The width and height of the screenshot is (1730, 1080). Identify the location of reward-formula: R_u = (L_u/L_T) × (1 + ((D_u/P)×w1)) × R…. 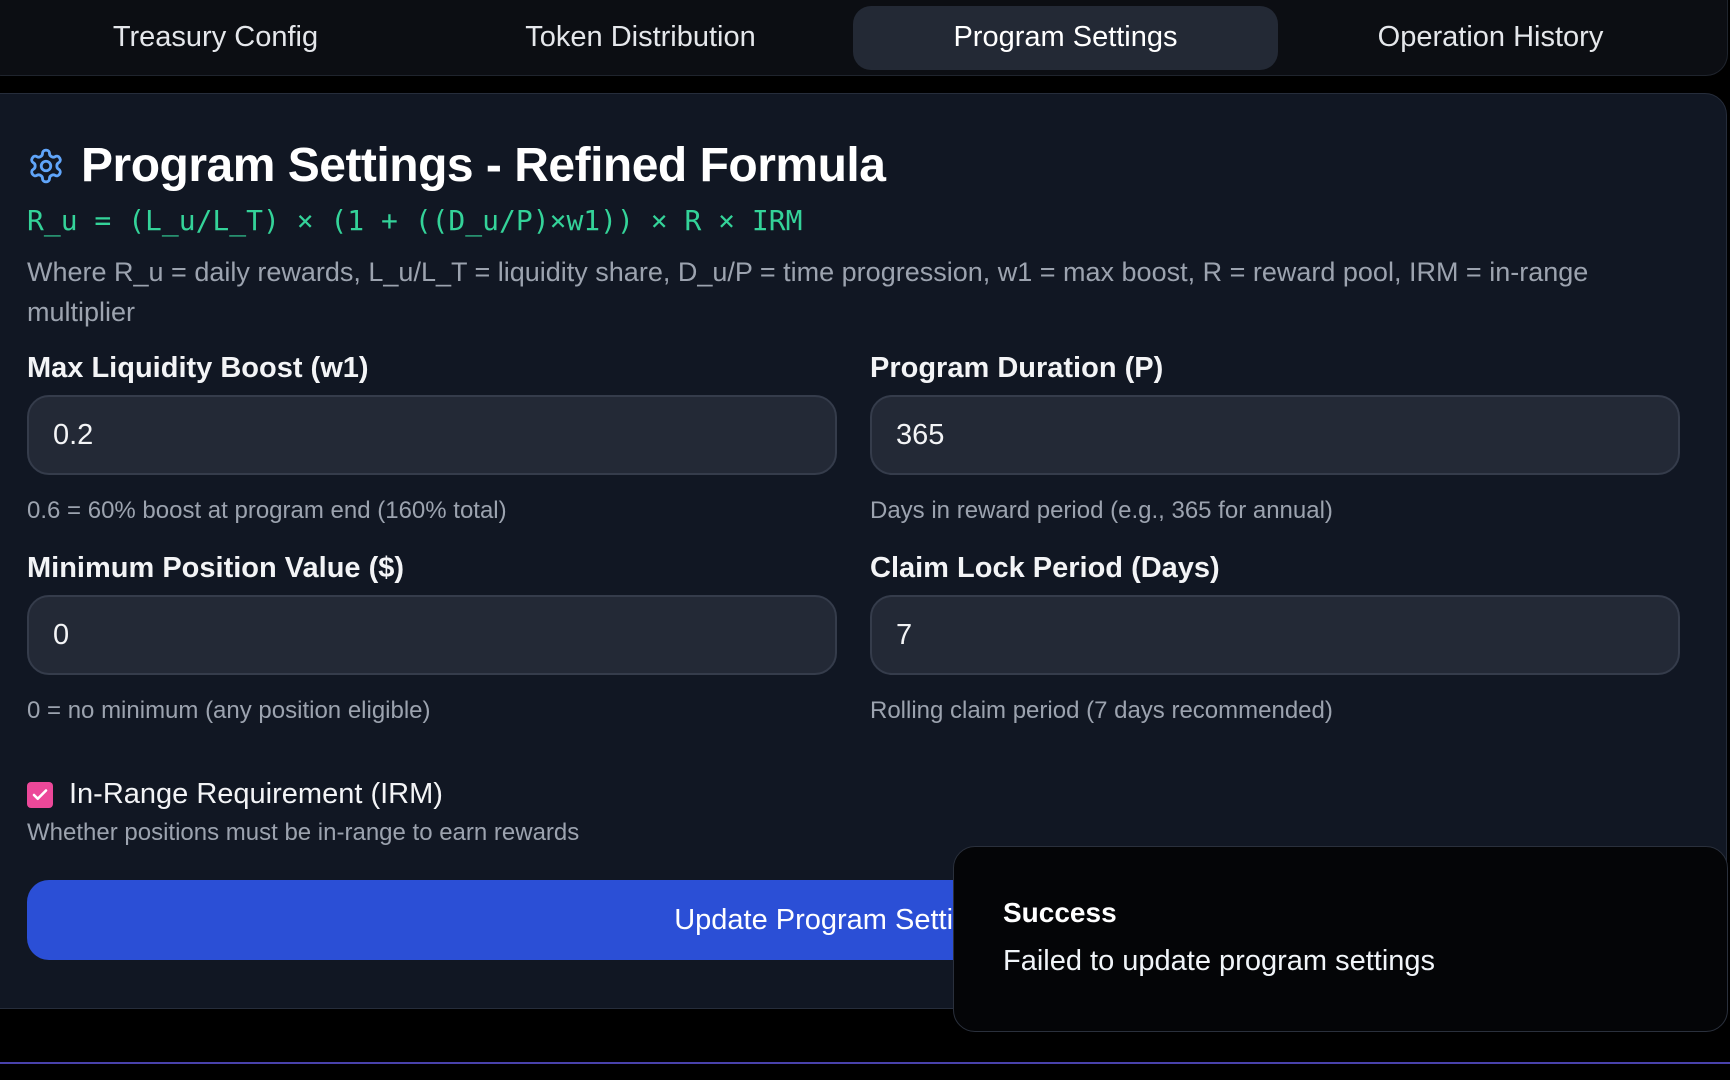
(415, 220).